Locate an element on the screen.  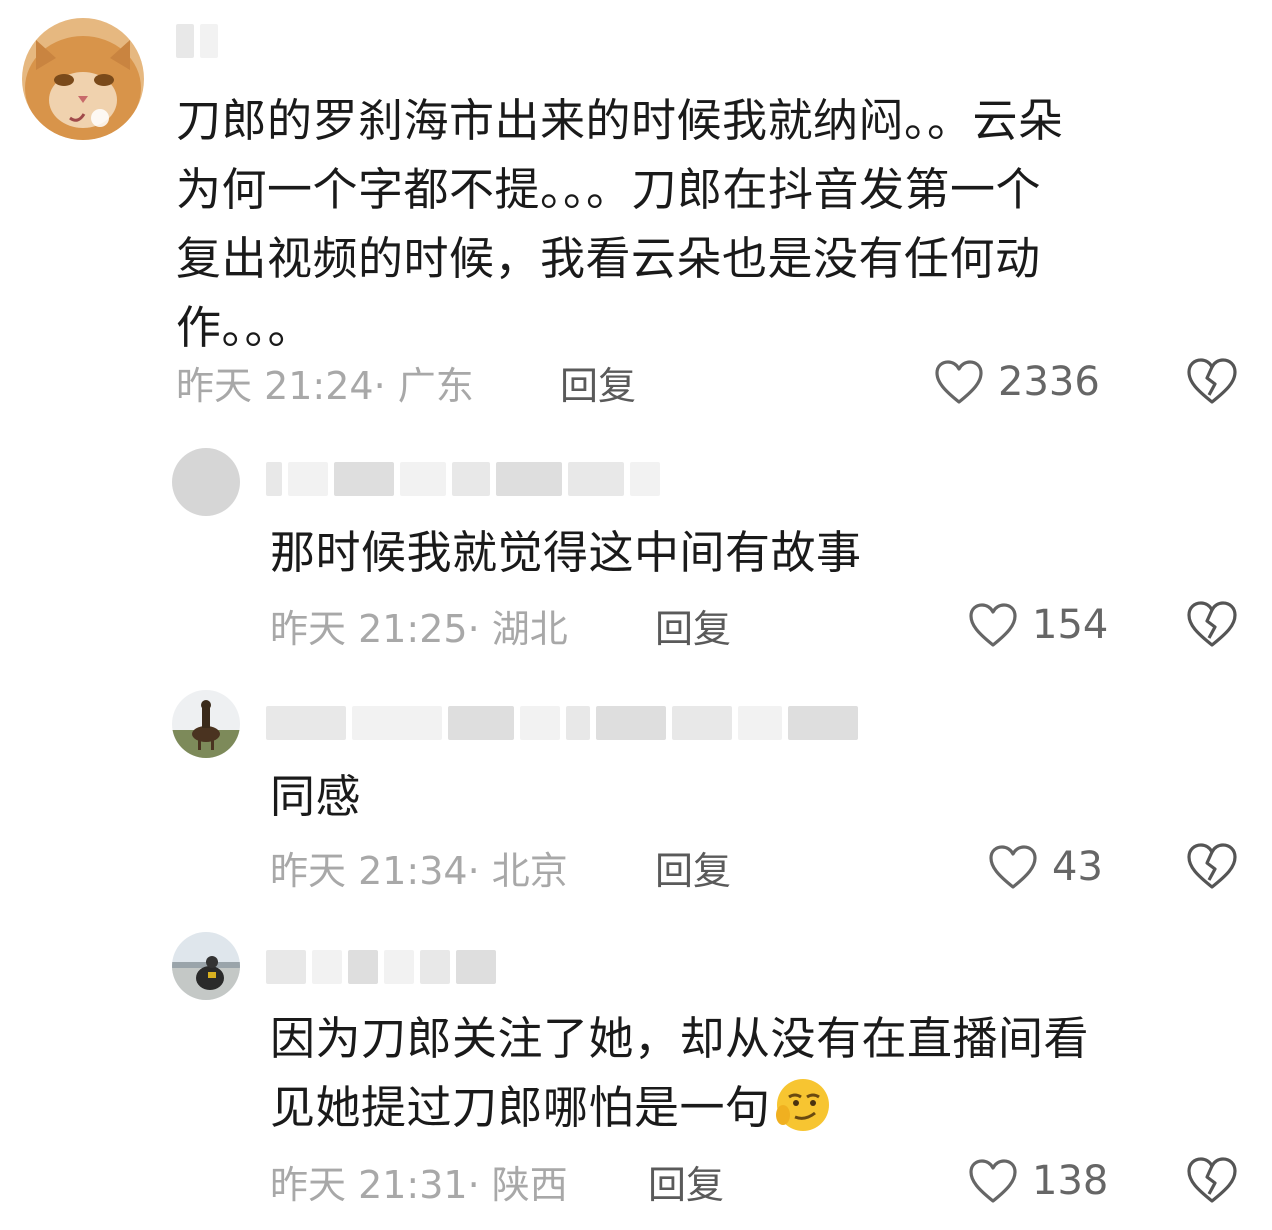
comment-text: 那时候我就觉得这中间有故事 is located at coordinates (750, 552).